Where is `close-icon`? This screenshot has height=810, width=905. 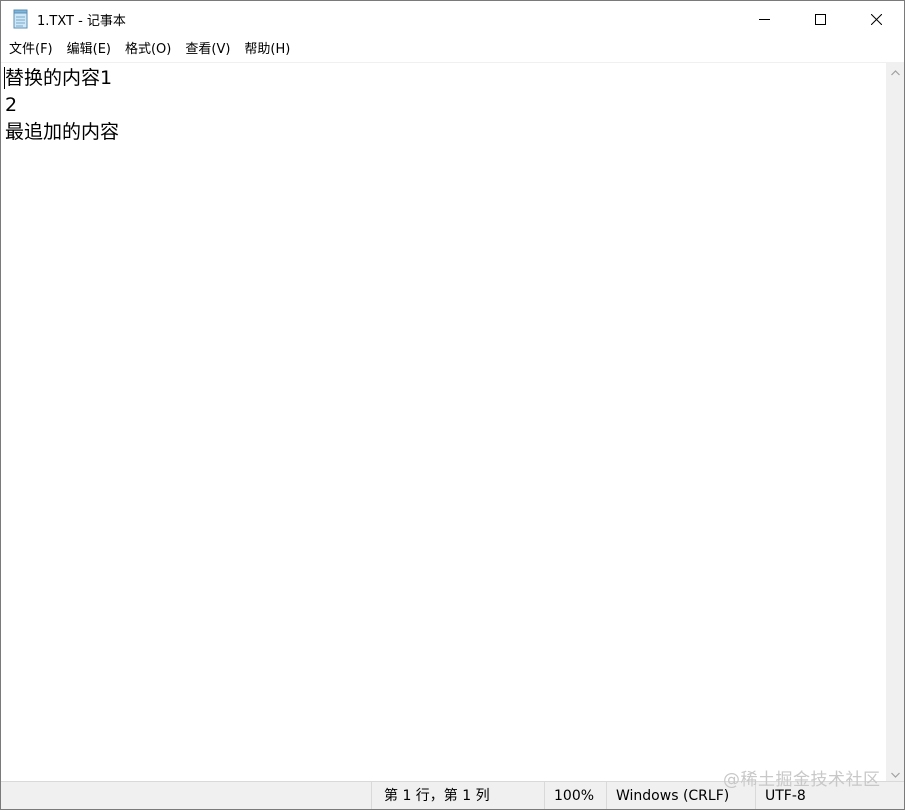
close-icon is located at coordinates (876, 19).